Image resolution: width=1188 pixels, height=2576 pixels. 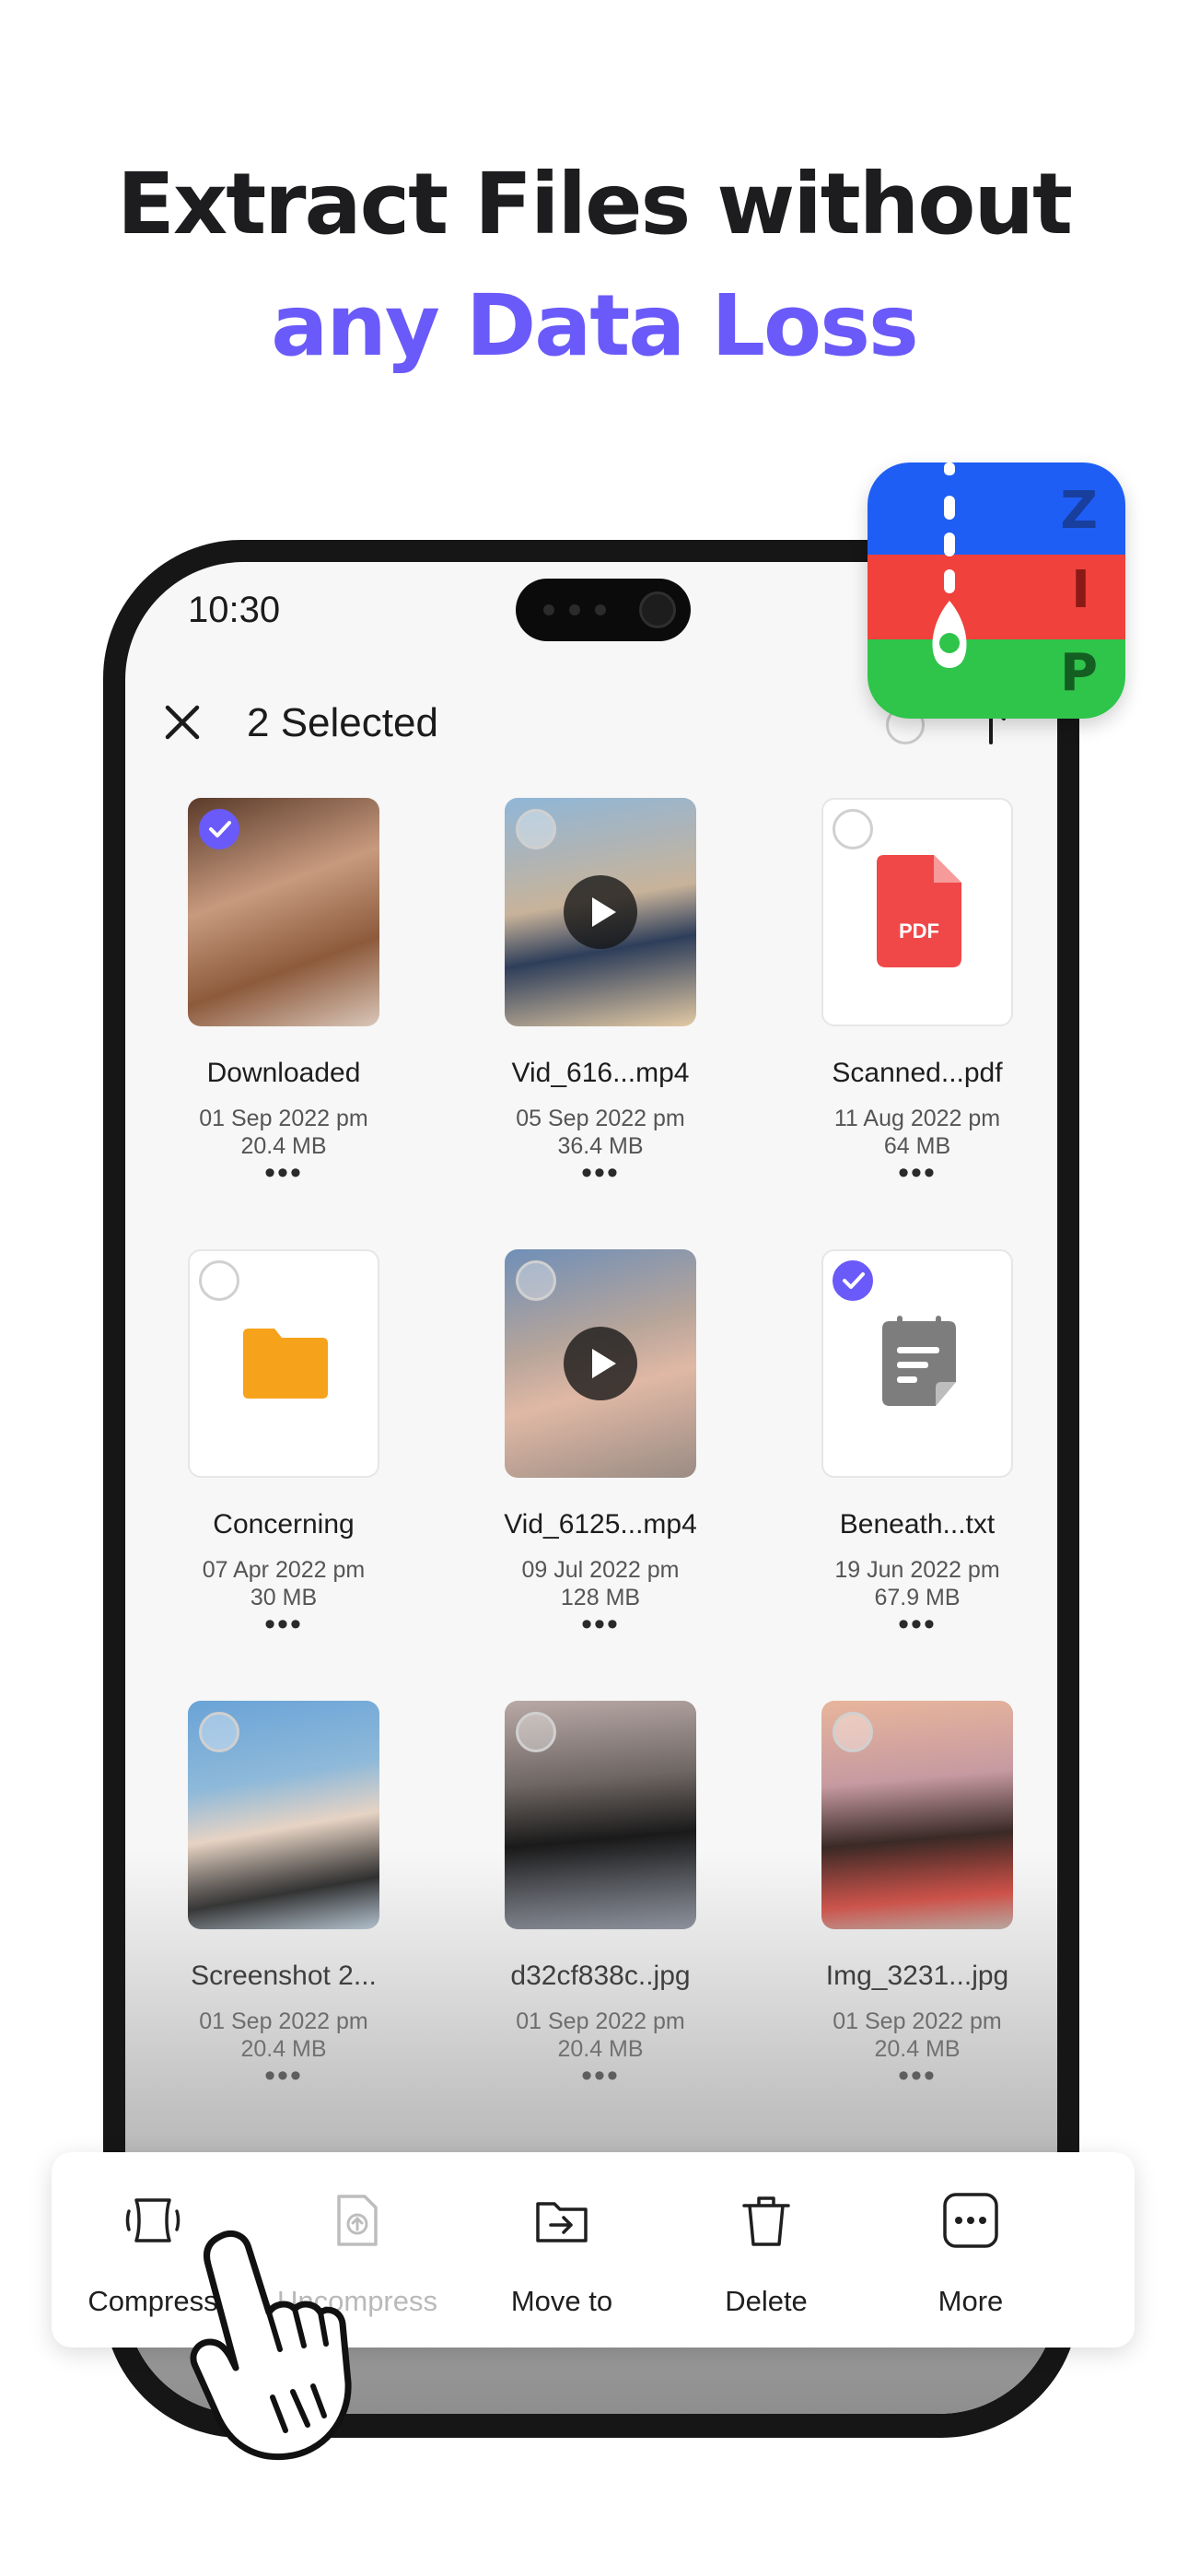 What do you see at coordinates (285, 1366) in the screenshot?
I see `folder-icon` at bounding box center [285, 1366].